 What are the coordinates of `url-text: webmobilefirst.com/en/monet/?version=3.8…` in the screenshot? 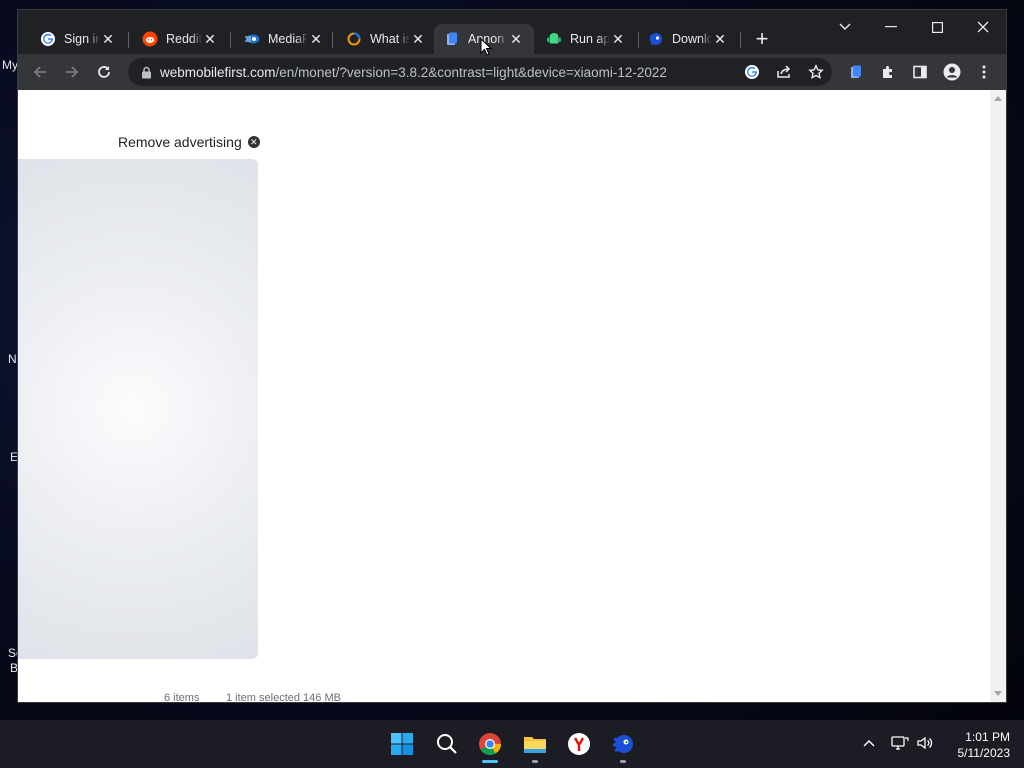 It's located at (413, 72).